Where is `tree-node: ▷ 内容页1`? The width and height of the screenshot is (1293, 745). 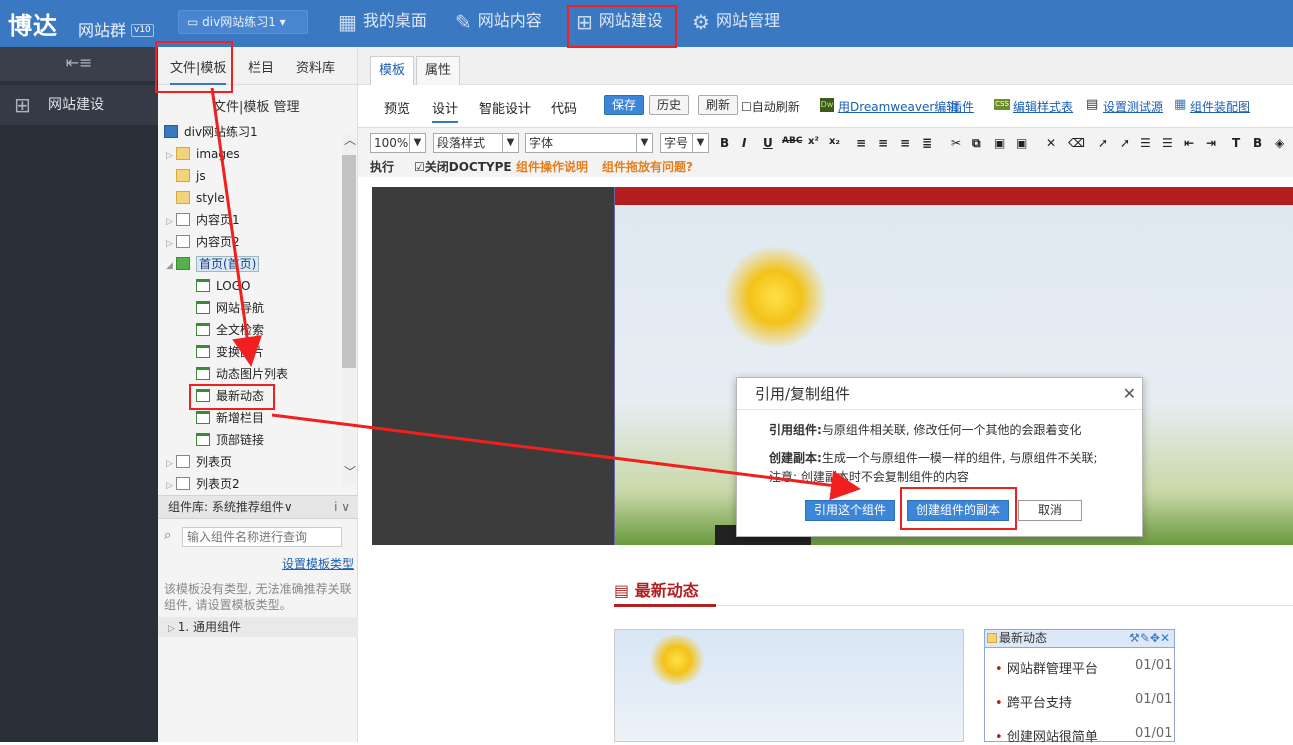 tree-node: ▷ 内容页1 is located at coordinates (203, 220).